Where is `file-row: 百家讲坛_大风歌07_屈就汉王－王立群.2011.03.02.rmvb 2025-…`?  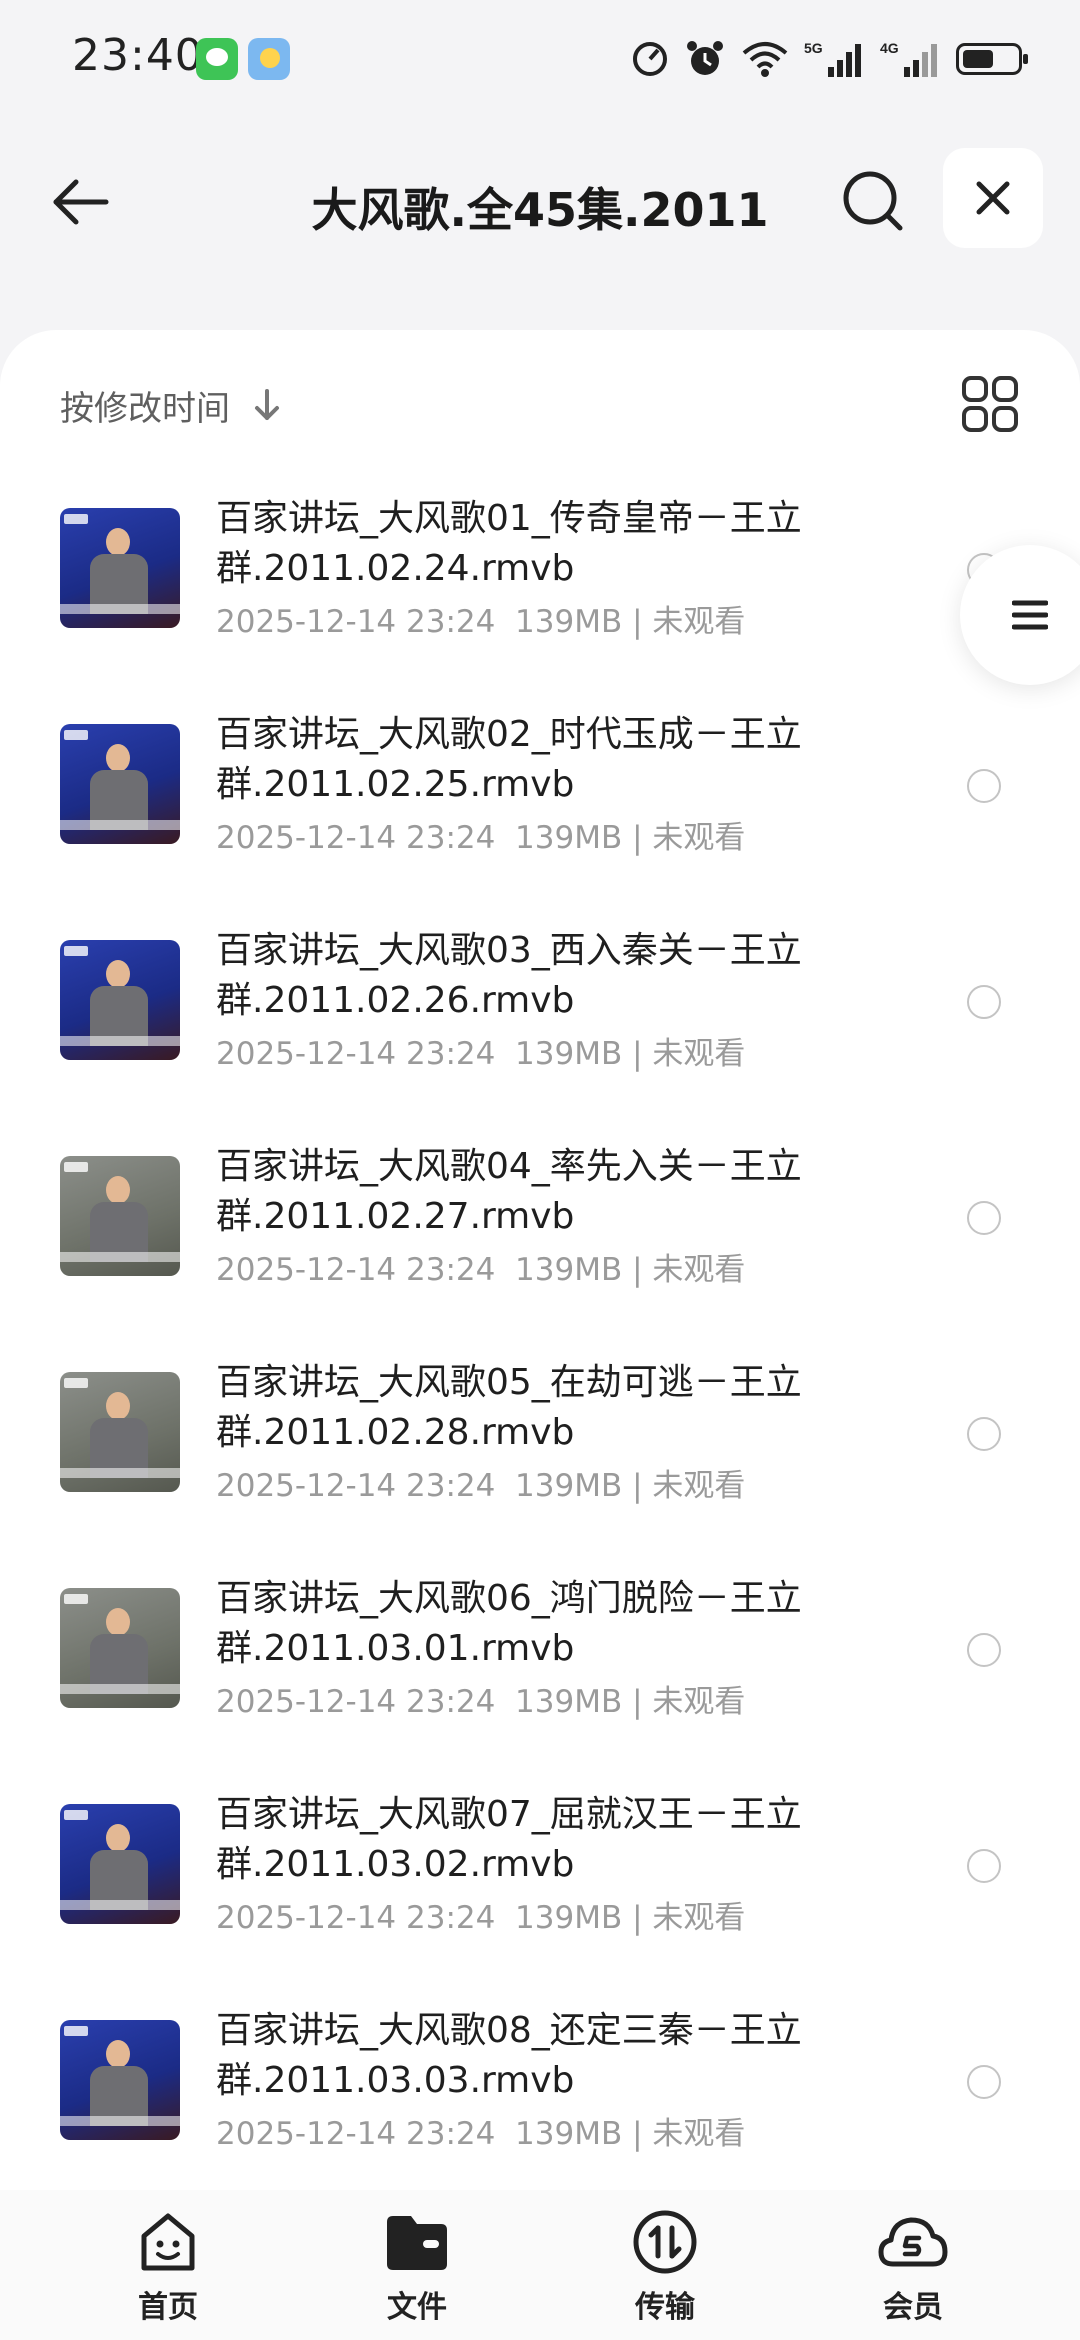
file-row: 百家讲坛_大风歌07_屈就汉王－王立群.2011.03.02.rmvb 2025-… is located at coordinates (540, 1884).